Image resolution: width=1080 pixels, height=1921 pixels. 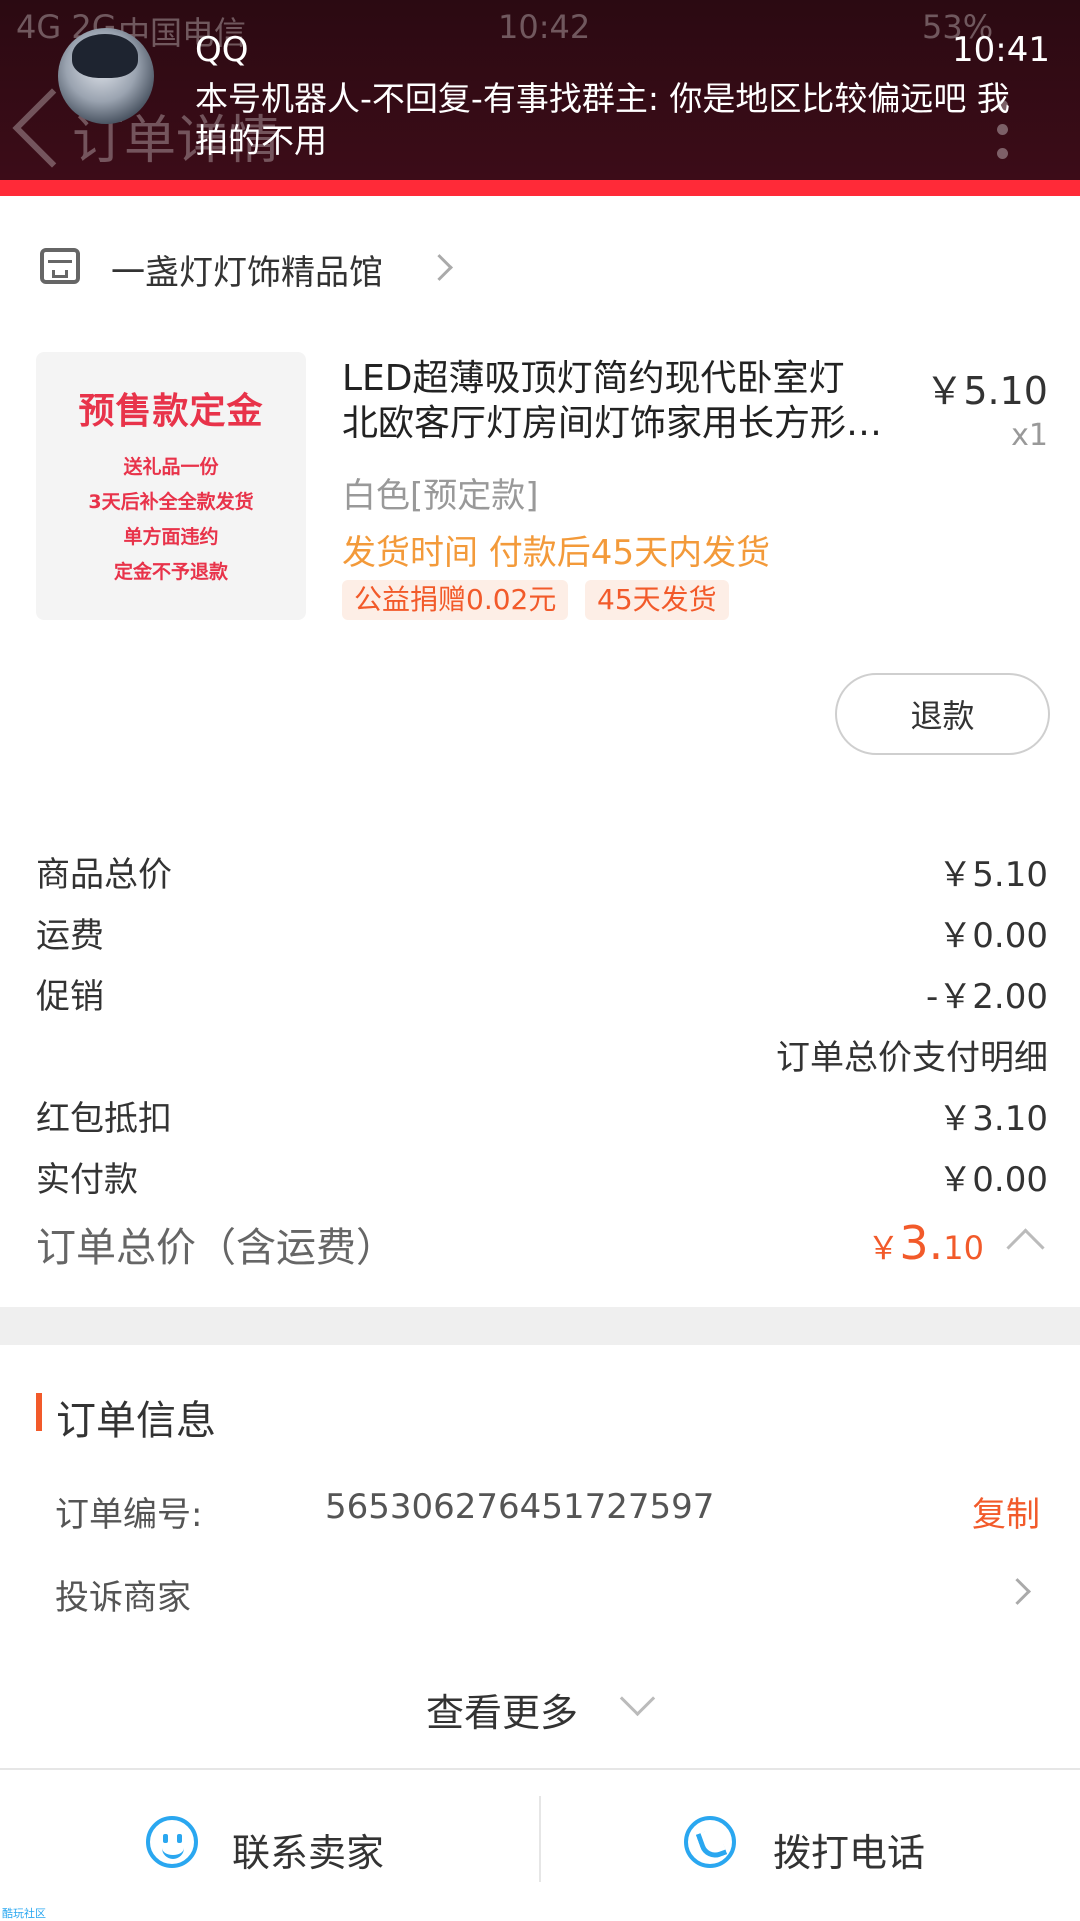 I want to click on phone-icon, so click(x=710, y=1842).